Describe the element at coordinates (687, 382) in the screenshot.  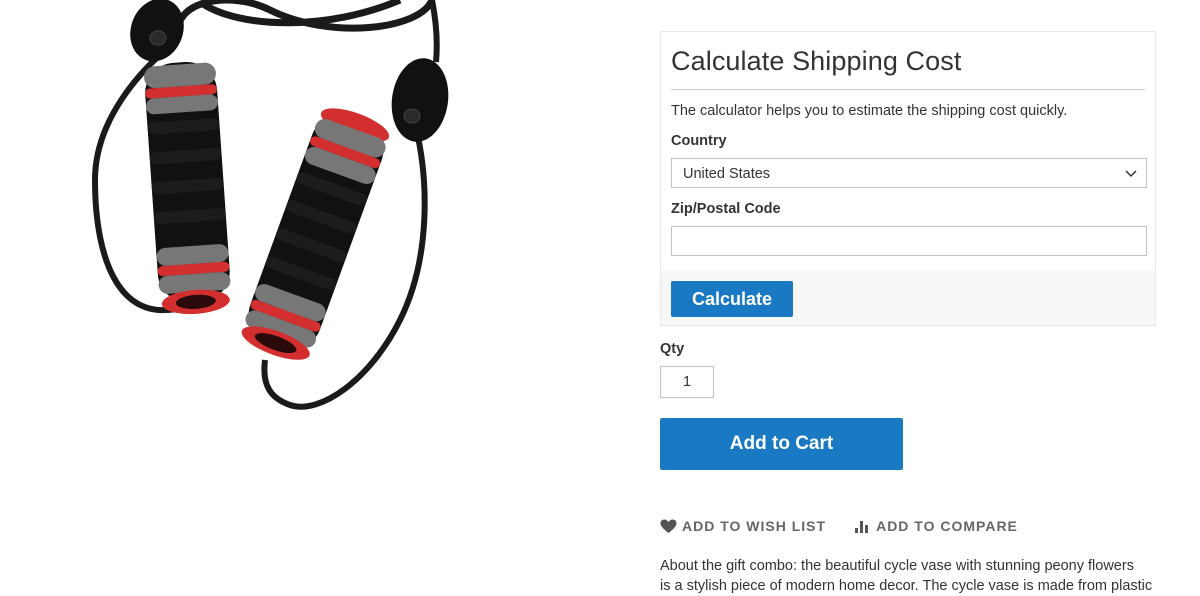
I see `qty-input` at that location.